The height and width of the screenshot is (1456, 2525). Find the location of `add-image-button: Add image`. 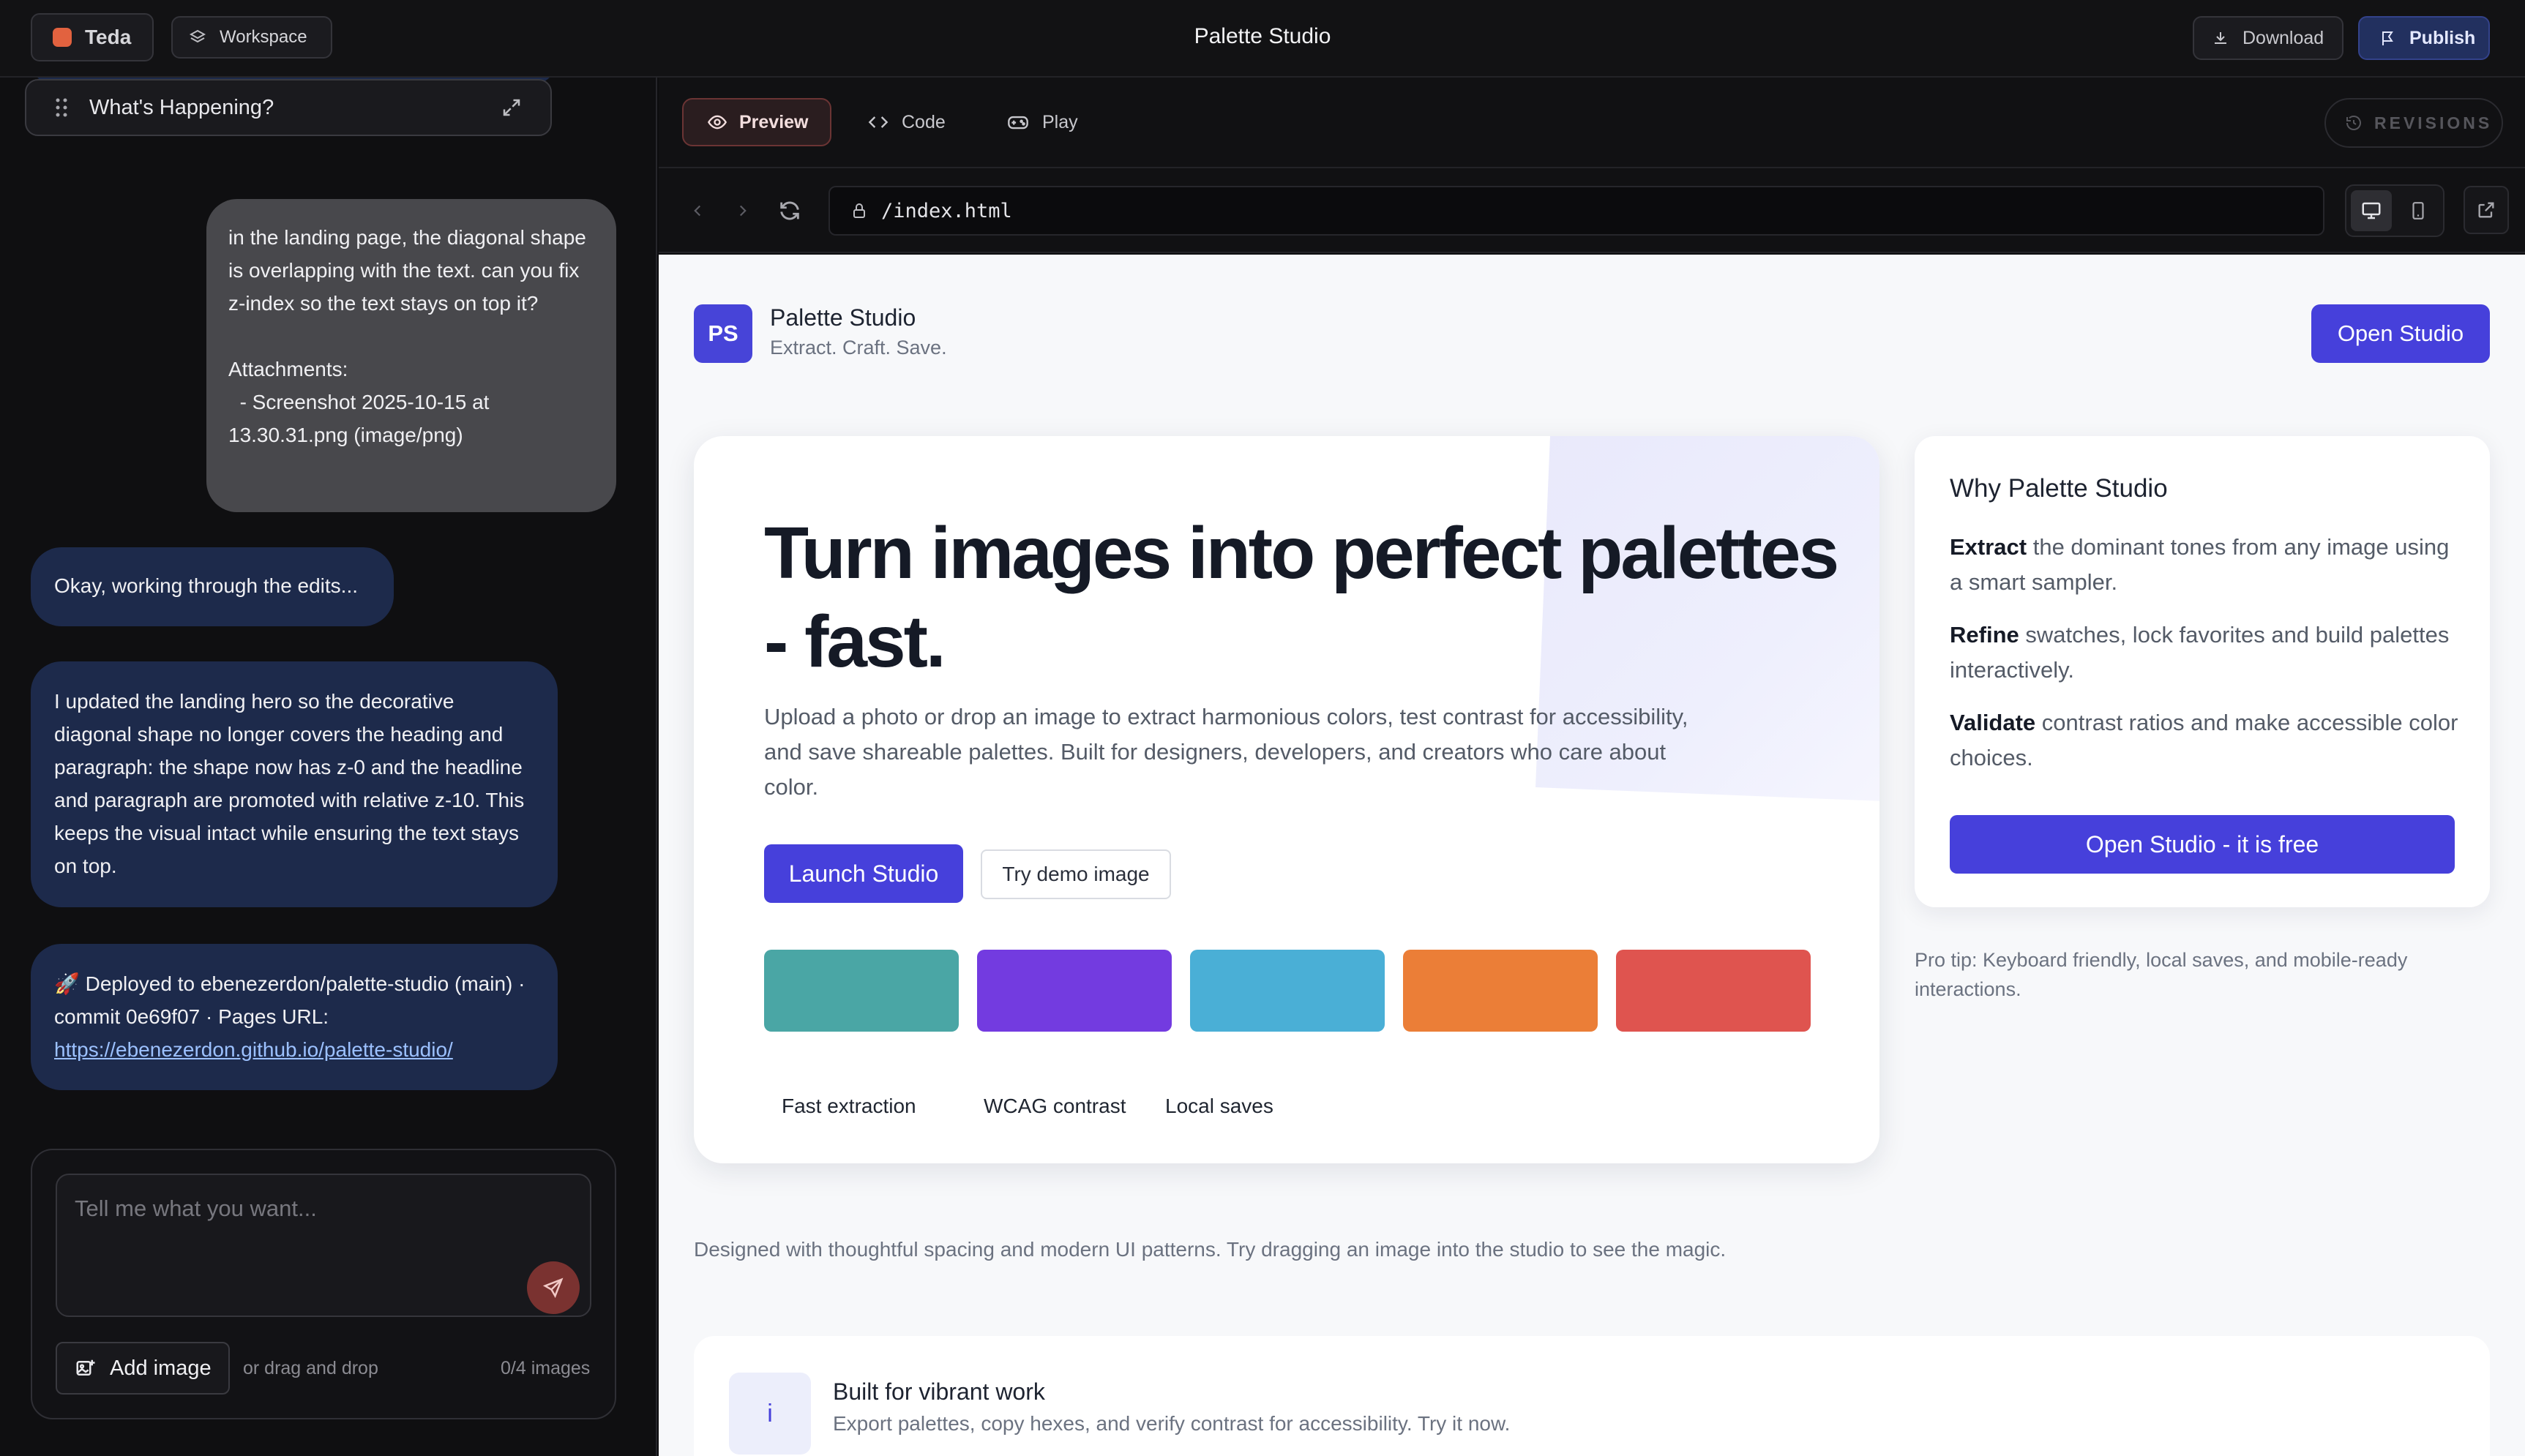

add-image-button: Add image is located at coordinates (143, 1368).